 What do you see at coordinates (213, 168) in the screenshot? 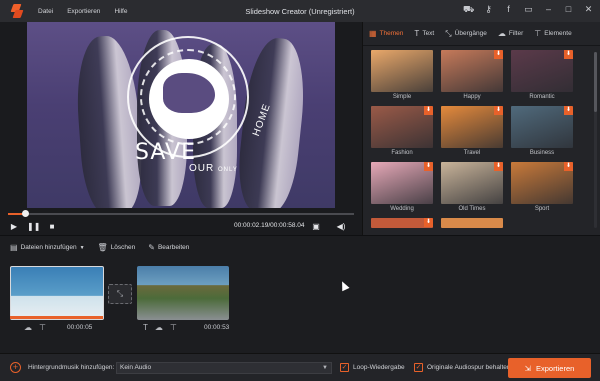
I see `overlay-our-text: OUR ONLY` at bounding box center [213, 168].